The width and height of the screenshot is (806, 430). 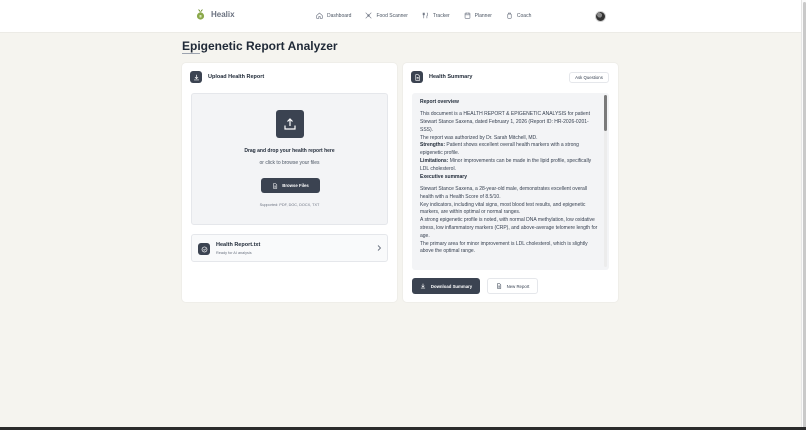 I want to click on nav-planner-label: Planner, so click(x=483, y=15).